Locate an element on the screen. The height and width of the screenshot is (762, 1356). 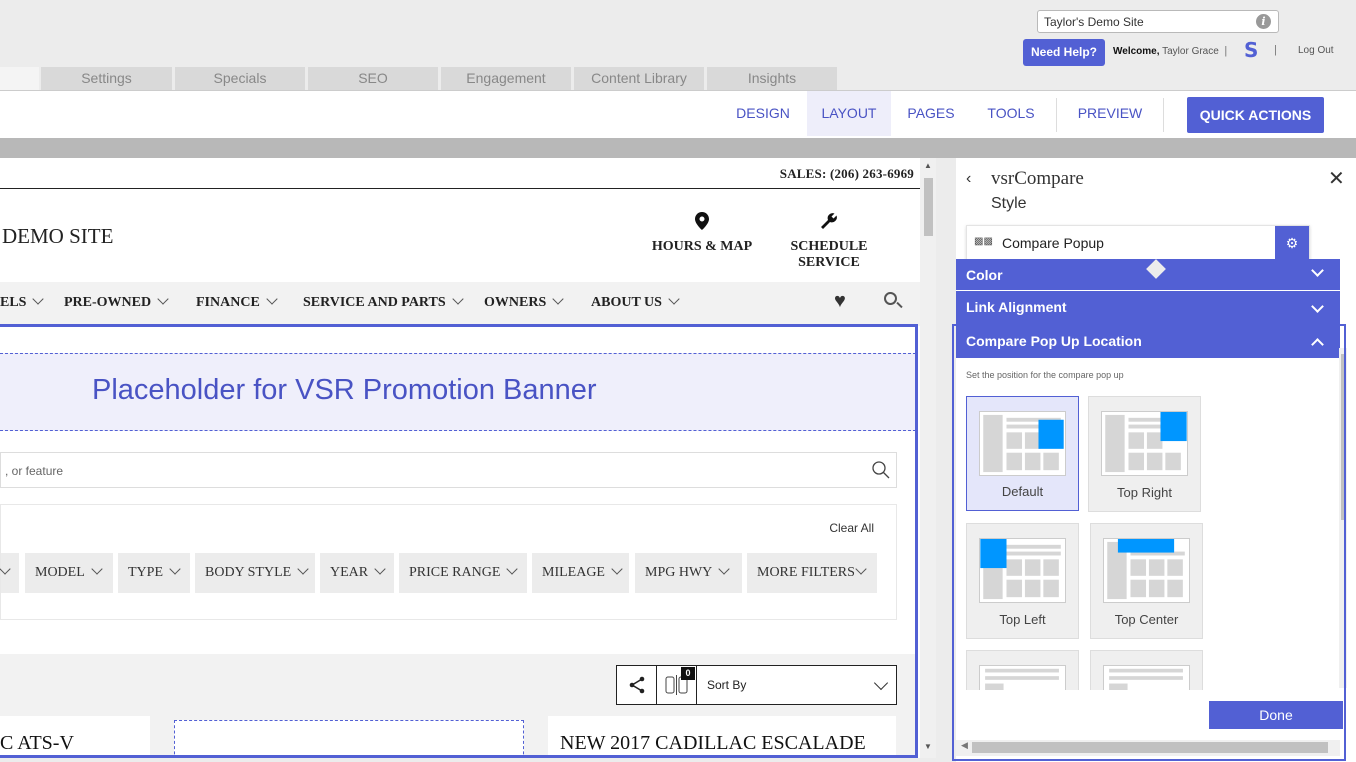
nav-label: OWNERS is located at coordinates (515, 302).